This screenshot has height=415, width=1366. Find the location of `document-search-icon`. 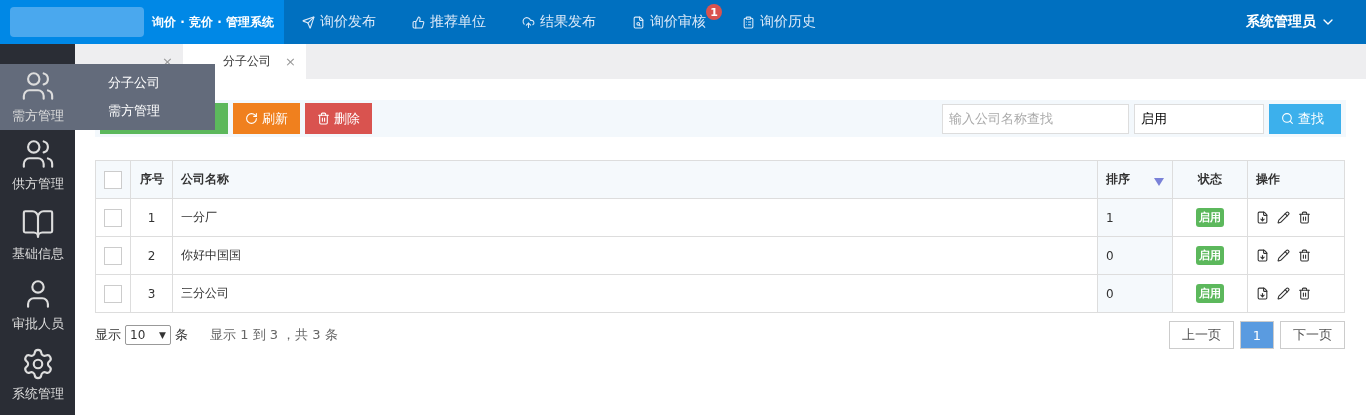

document-search-icon is located at coordinates (638, 22).